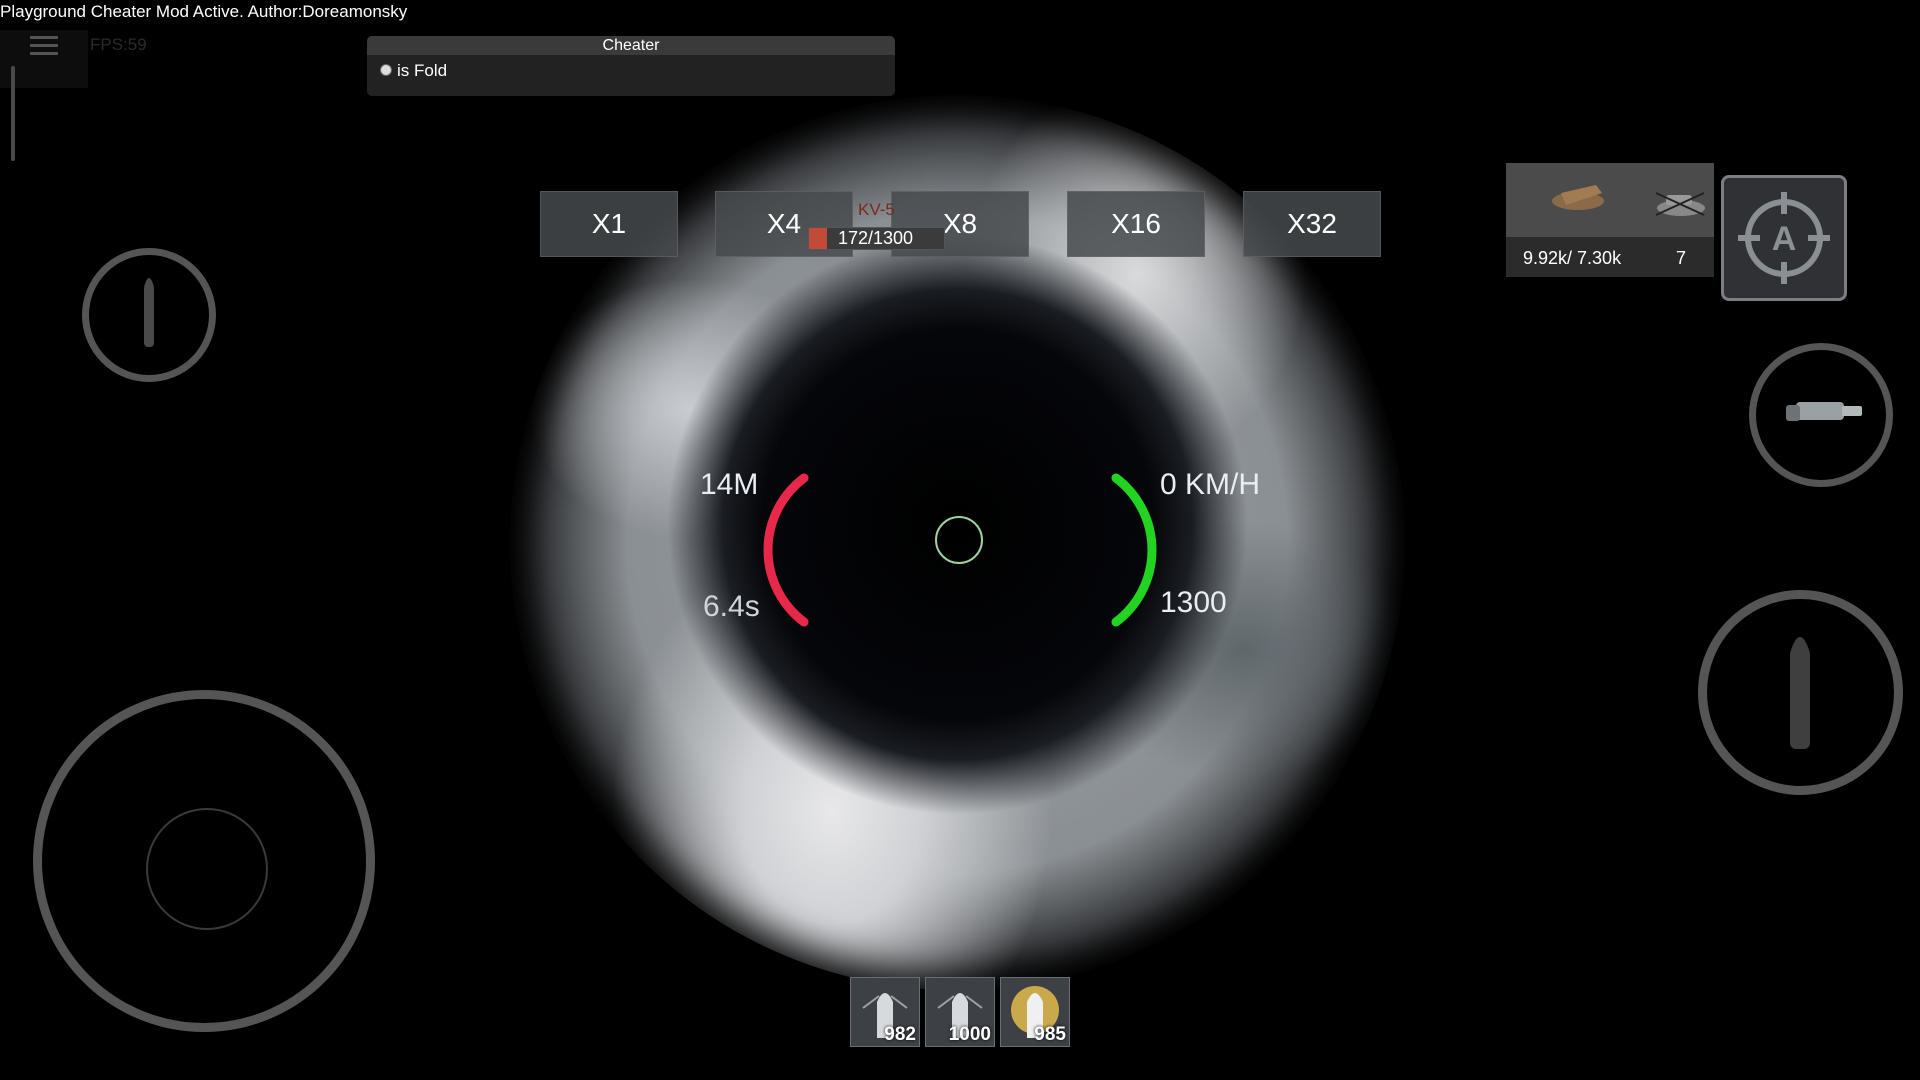 The width and height of the screenshot is (1920, 1080). I want to click on damage-icon, so click(1628, 200).